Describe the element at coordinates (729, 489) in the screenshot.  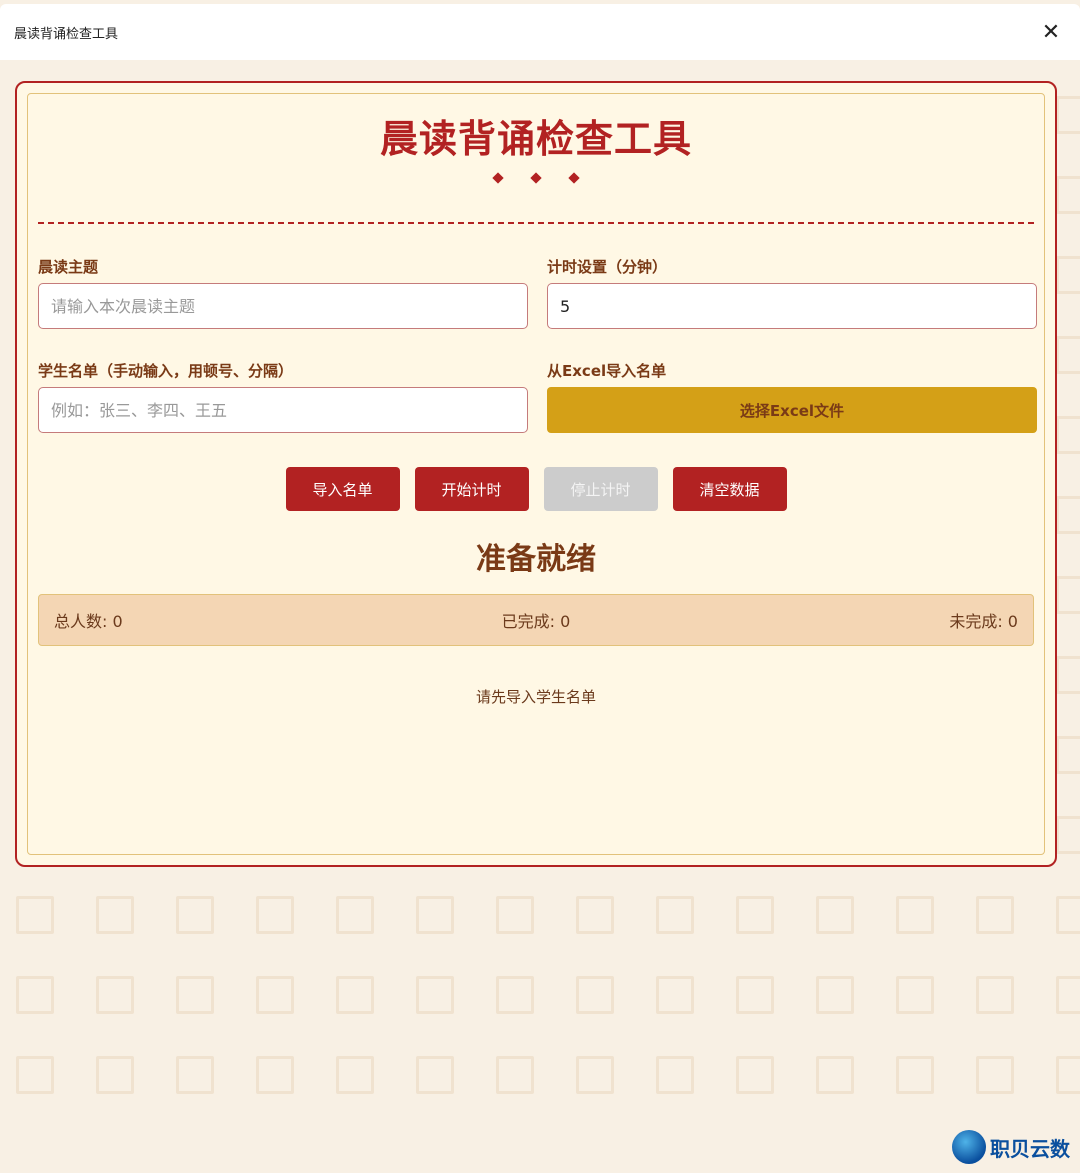
I see `clear-data-button: 清空数据` at that location.